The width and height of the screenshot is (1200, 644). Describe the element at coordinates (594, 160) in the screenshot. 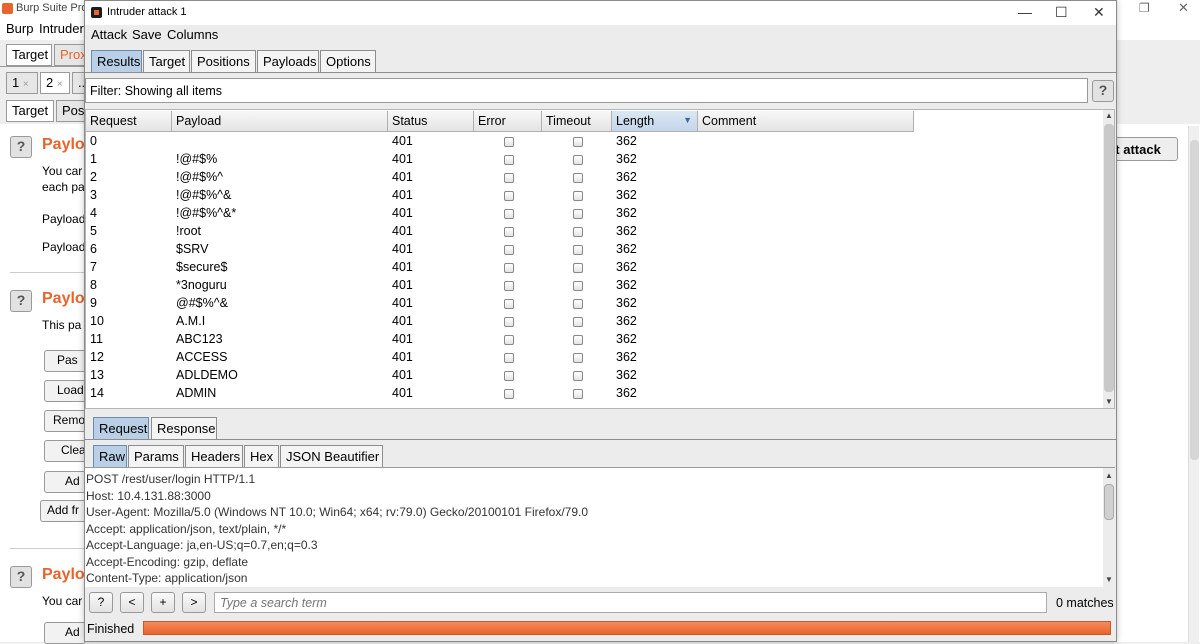

I see `table-row: 1 !@#$% 401 362` at that location.